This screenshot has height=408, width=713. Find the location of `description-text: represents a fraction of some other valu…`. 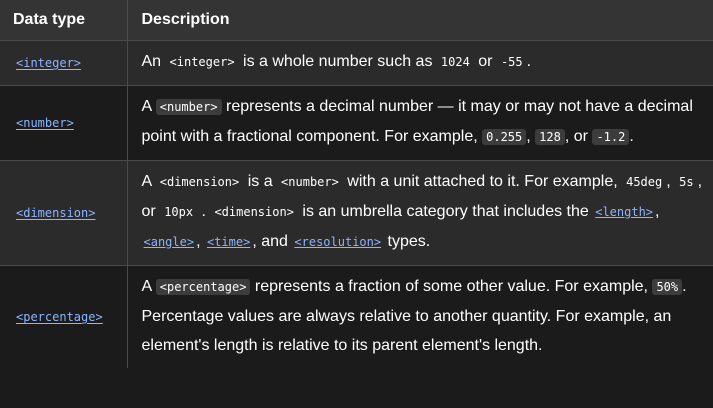

description-text: represents a fraction of some other valu… is located at coordinates (451, 286).